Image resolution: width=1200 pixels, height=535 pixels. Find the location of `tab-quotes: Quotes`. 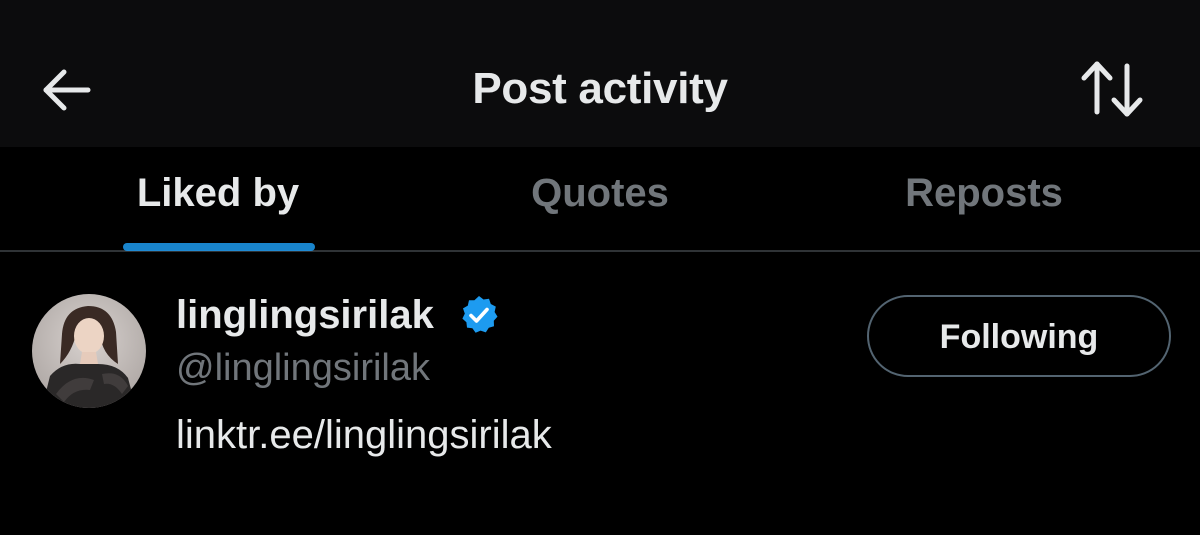

tab-quotes: Quotes is located at coordinates (600, 198).